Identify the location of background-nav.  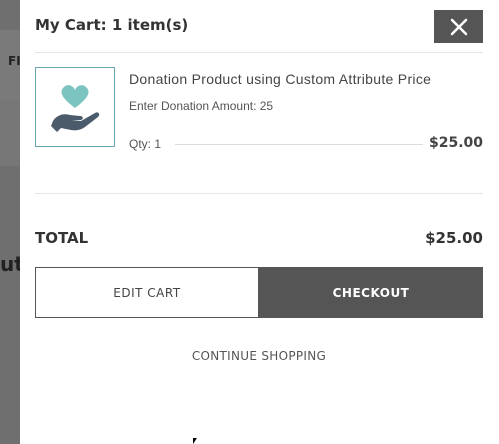
(10, 133).